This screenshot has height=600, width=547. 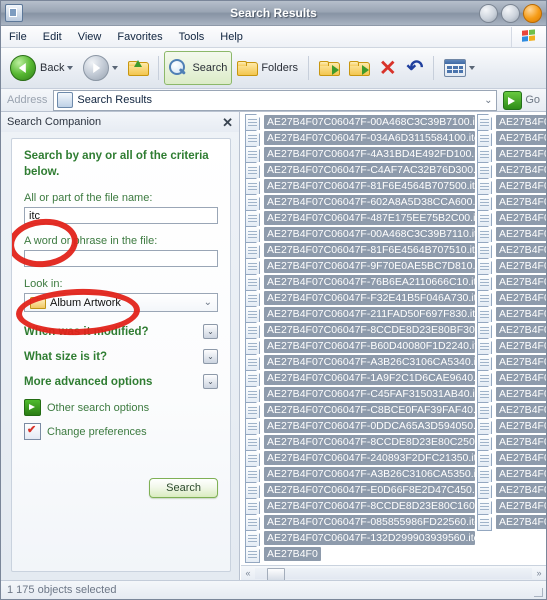 I want to click on lookin-dropdown: Album Artwork ⌄, so click(x=121, y=303).